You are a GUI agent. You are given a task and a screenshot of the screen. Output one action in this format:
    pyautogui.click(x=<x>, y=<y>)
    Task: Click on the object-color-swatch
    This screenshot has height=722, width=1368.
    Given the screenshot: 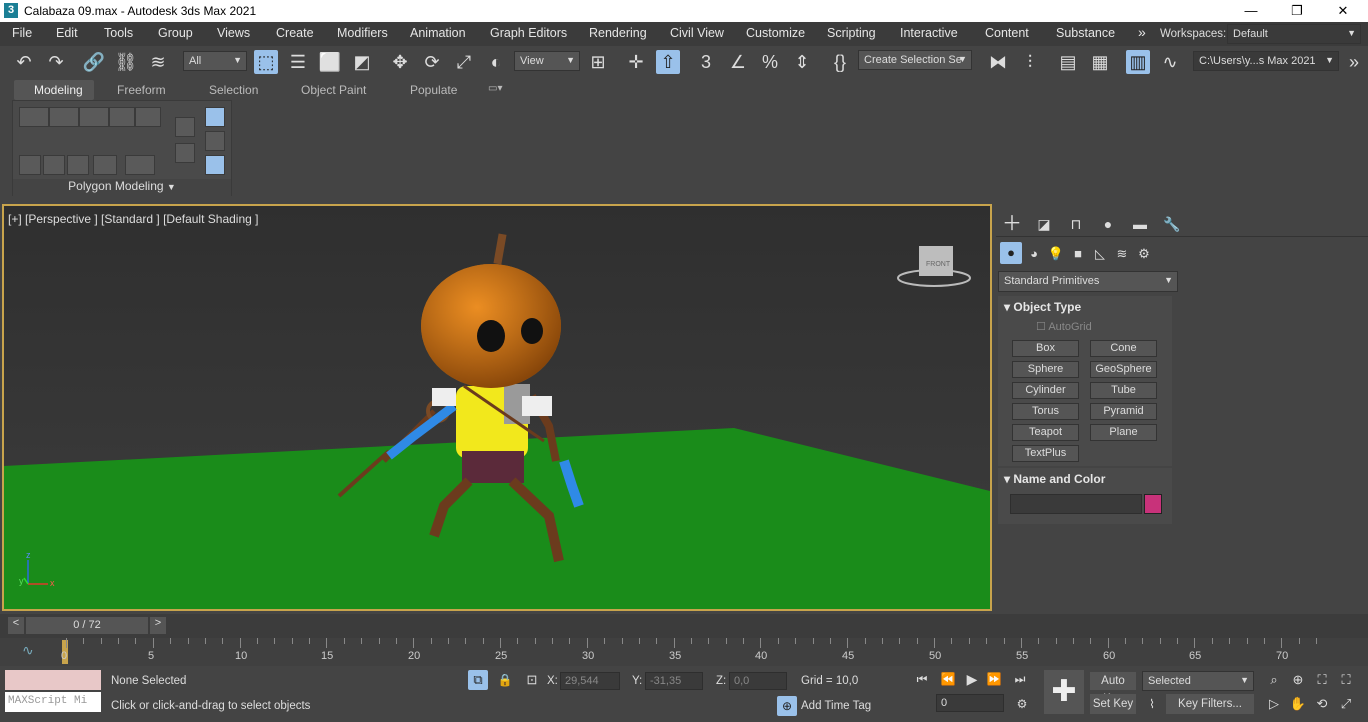 What is the action you would take?
    pyautogui.click(x=1153, y=504)
    